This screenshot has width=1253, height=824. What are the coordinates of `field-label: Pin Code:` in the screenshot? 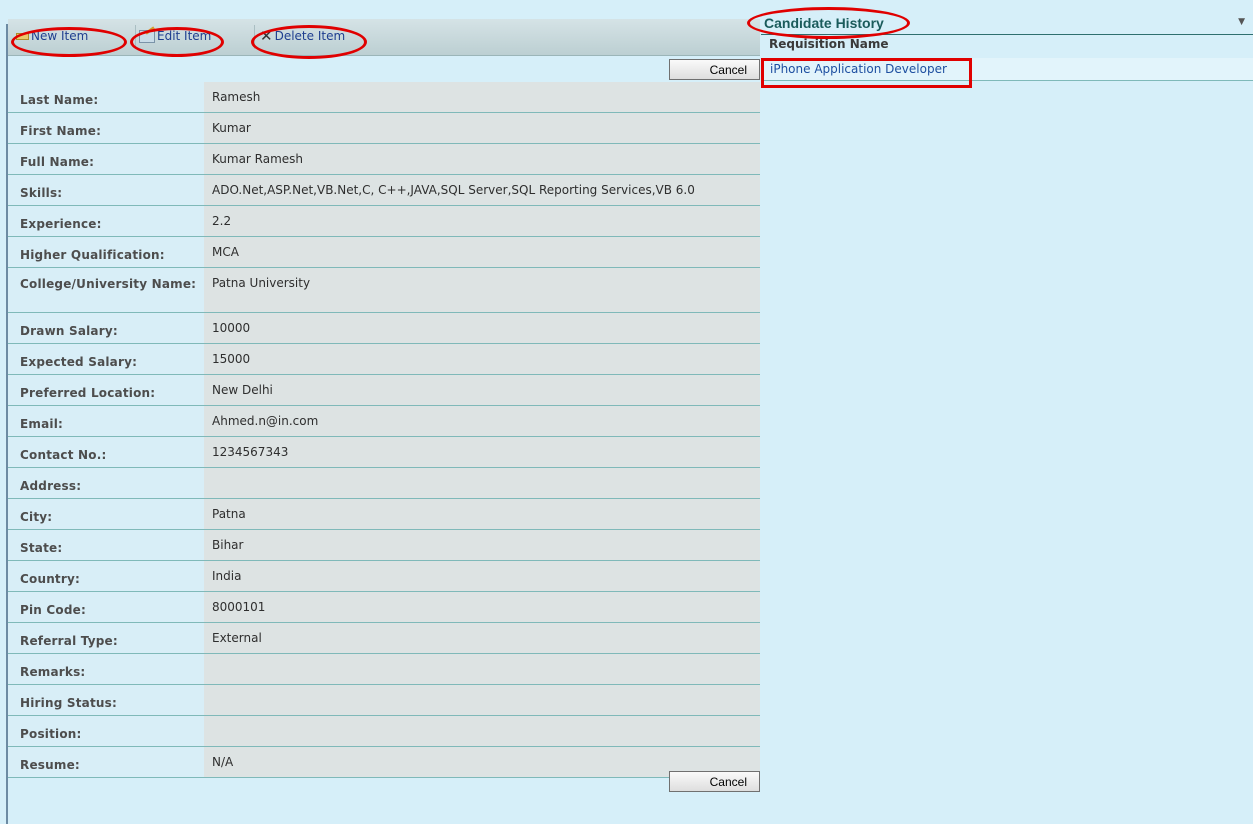 It's located at (106, 607).